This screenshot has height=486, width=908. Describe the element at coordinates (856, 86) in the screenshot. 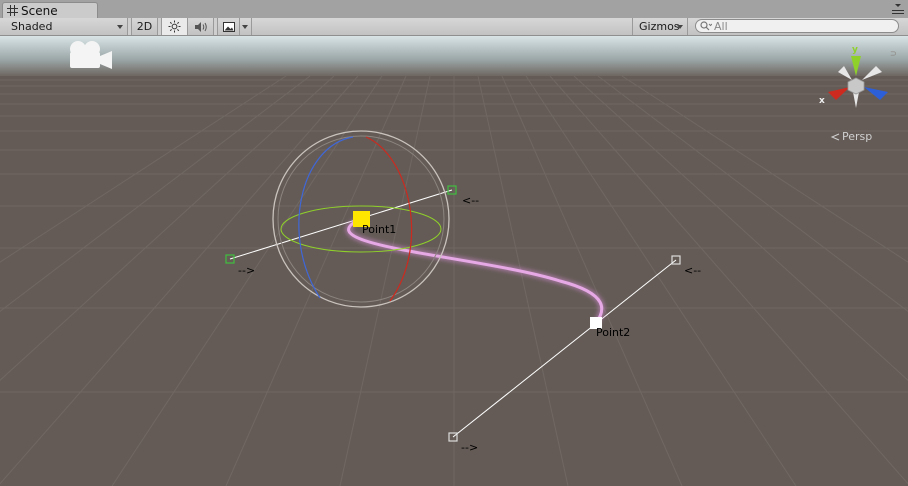

I see `gizmo-center-cube` at that location.